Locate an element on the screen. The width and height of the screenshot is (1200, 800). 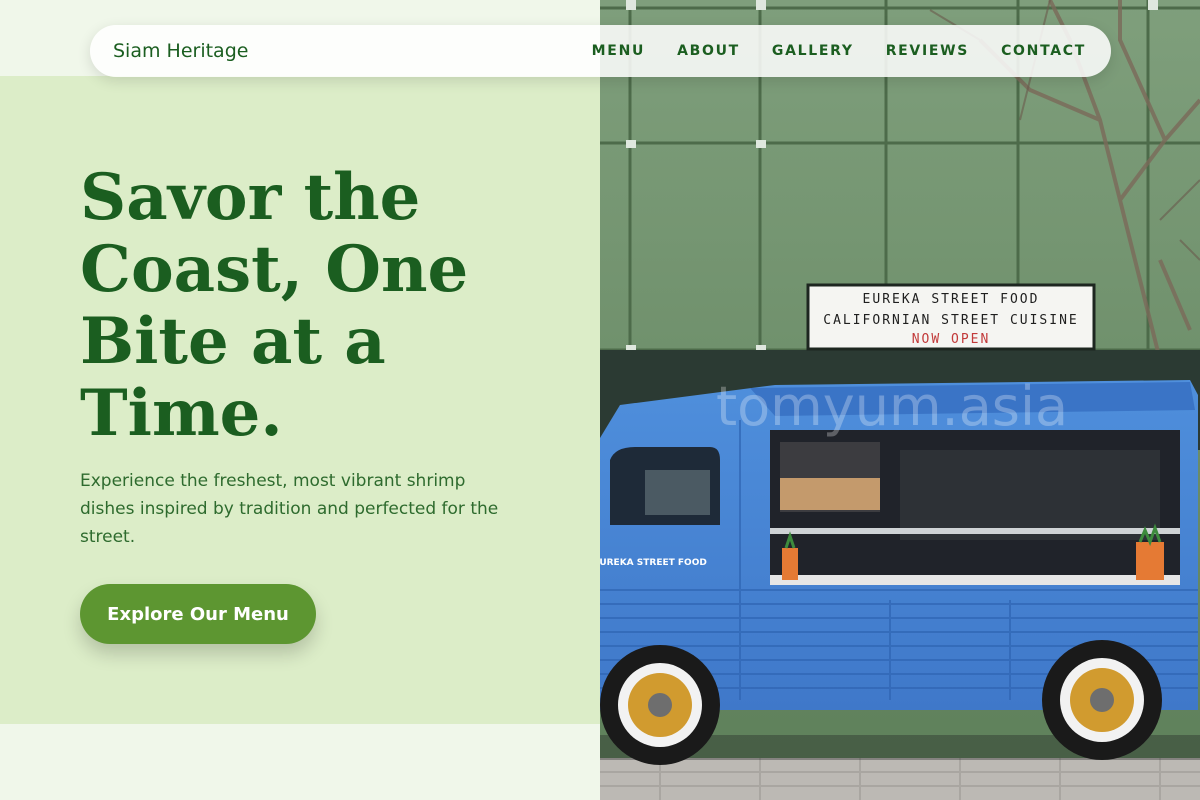
nav-menu: MENU ABOUT GALLERY REVIEWS CONTACT is located at coordinates (823, 51).